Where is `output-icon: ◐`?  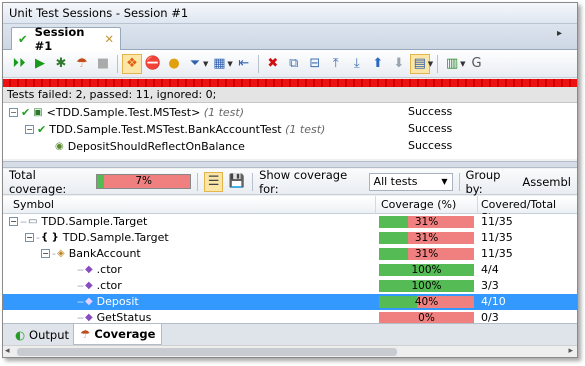 output-icon: ◐ is located at coordinates (20, 334).